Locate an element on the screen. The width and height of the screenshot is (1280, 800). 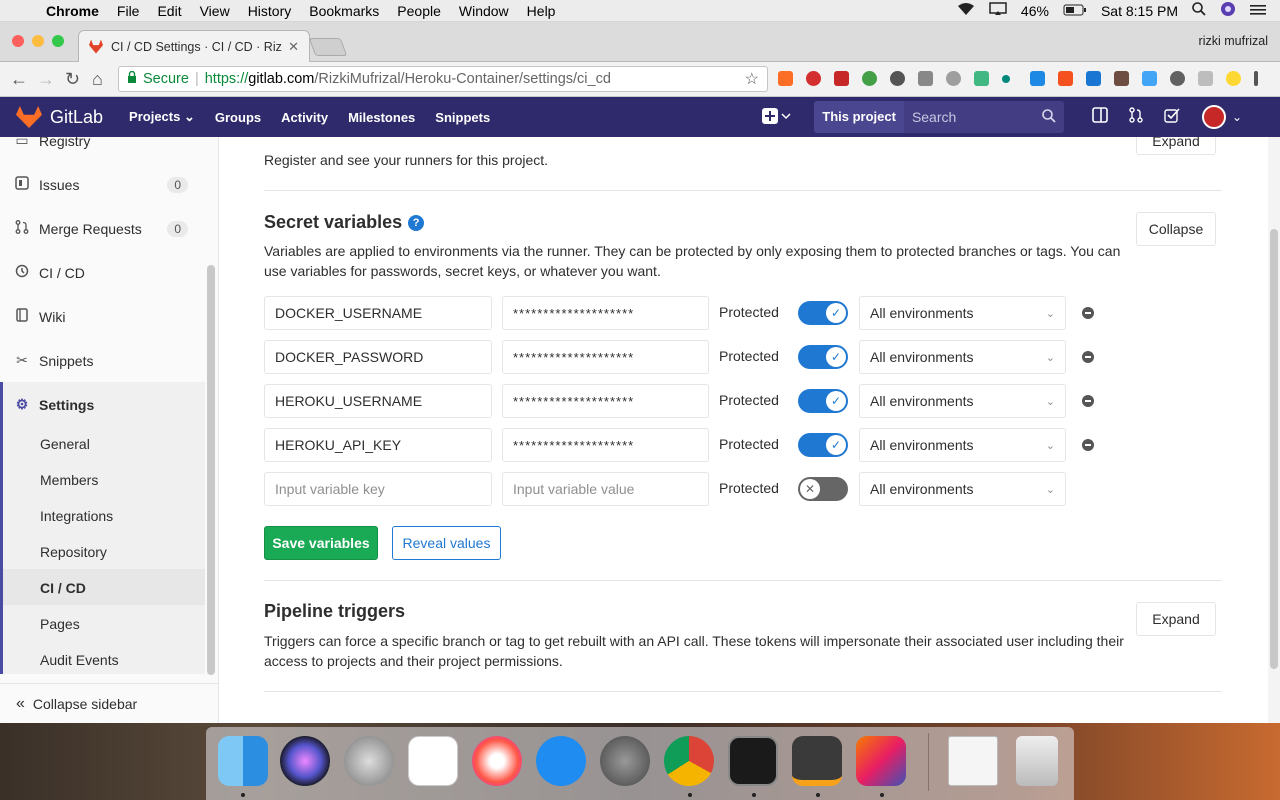
vue-extension-icon is located at coordinates (981, 78).